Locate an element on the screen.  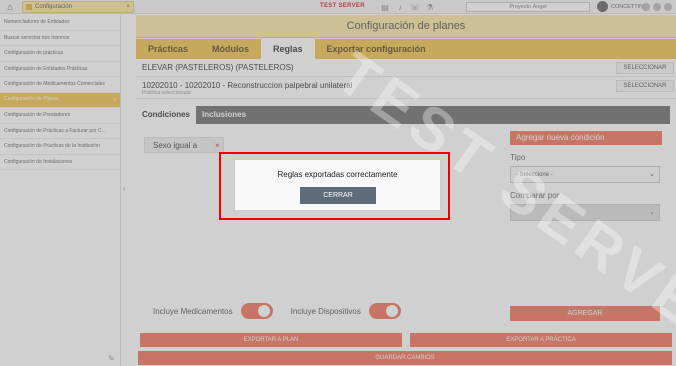
close-dialog-button: CERRAR is located at coordinates (338, 195).